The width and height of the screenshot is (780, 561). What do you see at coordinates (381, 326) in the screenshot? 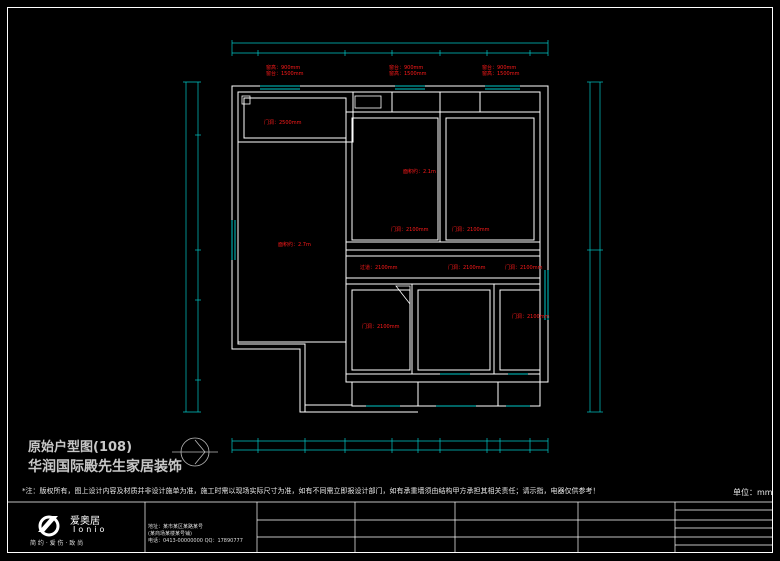
I see `room-label-door-bath: 门洞：2100mm` at bounding box center [381, 326].